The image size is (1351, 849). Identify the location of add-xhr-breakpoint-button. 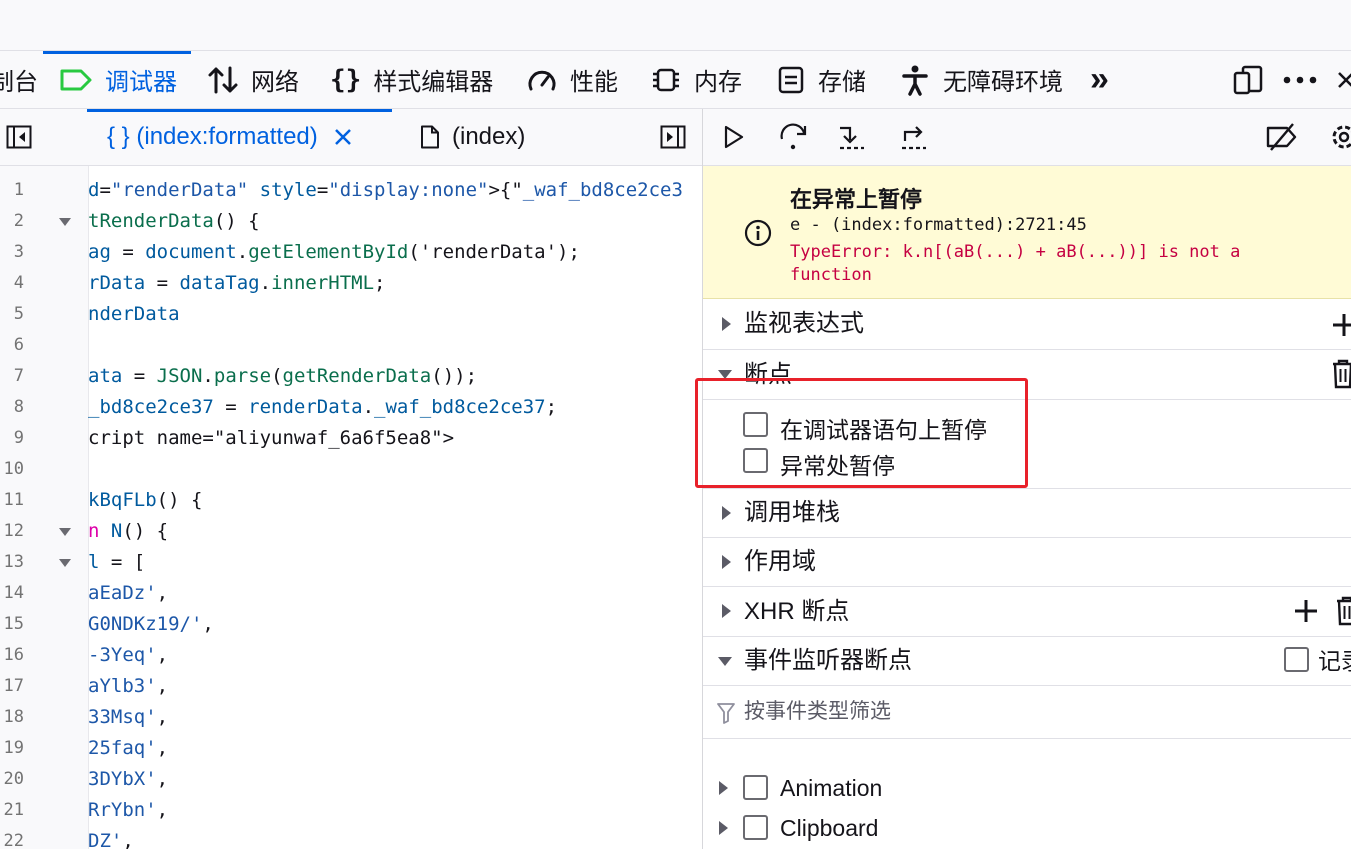
(1306, 611).